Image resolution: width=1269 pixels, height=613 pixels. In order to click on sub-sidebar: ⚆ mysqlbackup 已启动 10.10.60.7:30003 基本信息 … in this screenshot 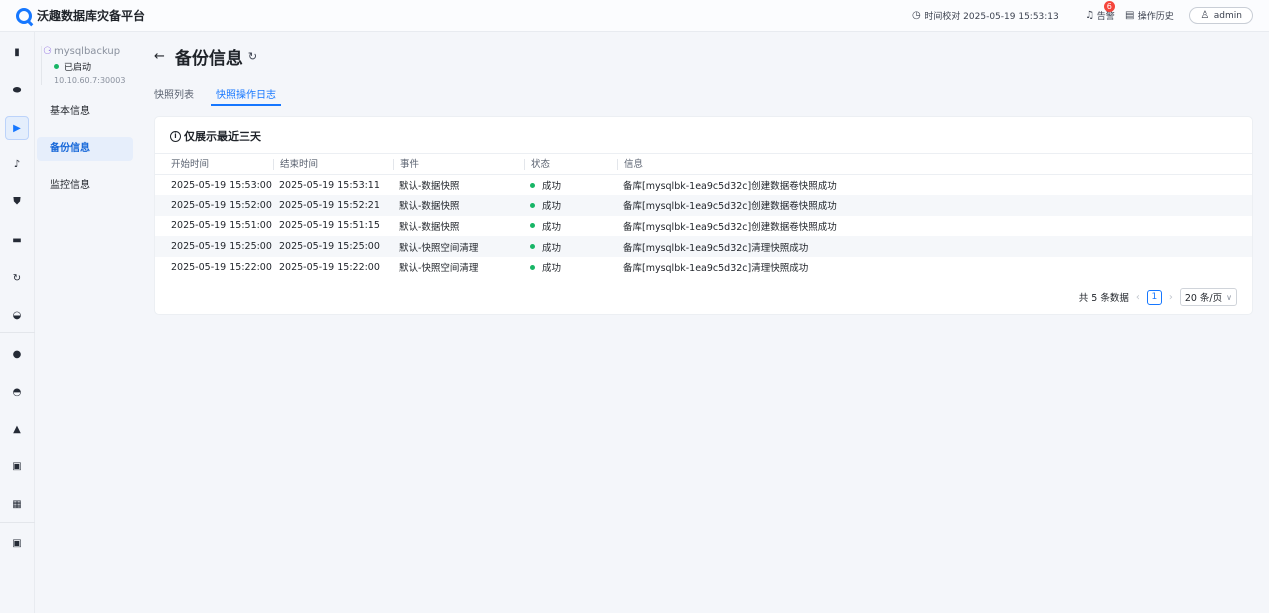, I will do `click(85, 322)`.